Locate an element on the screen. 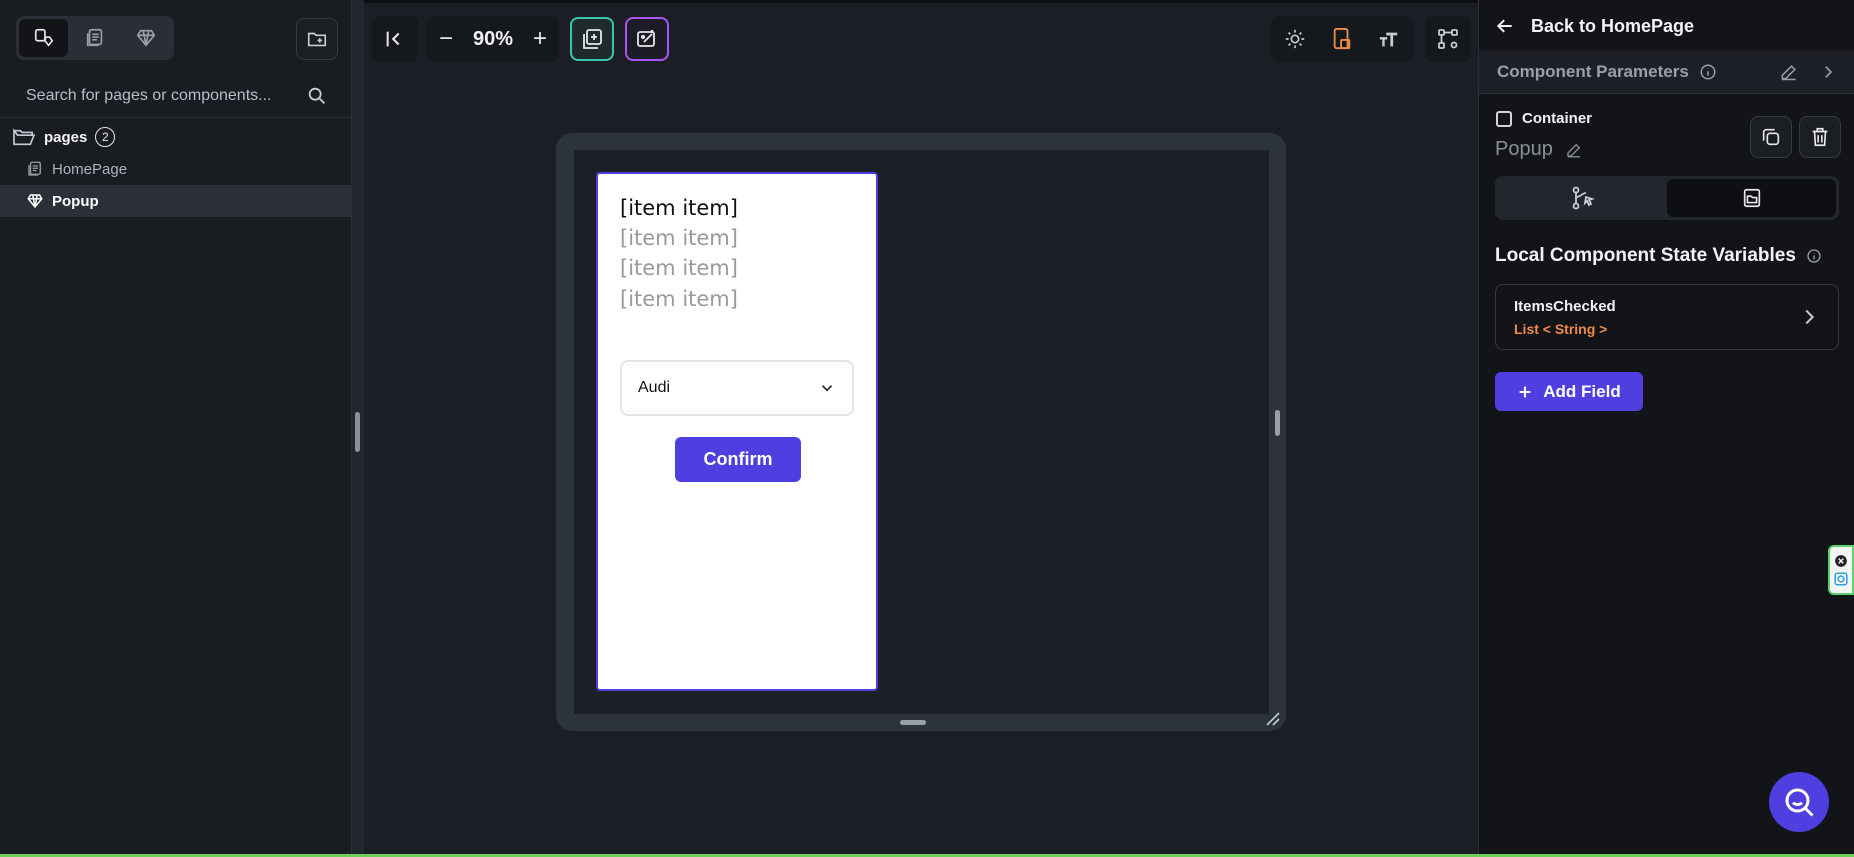 This screenshot has height=857, width=1854. tree-item-label: HomePage is located at coordinates (90, 169).